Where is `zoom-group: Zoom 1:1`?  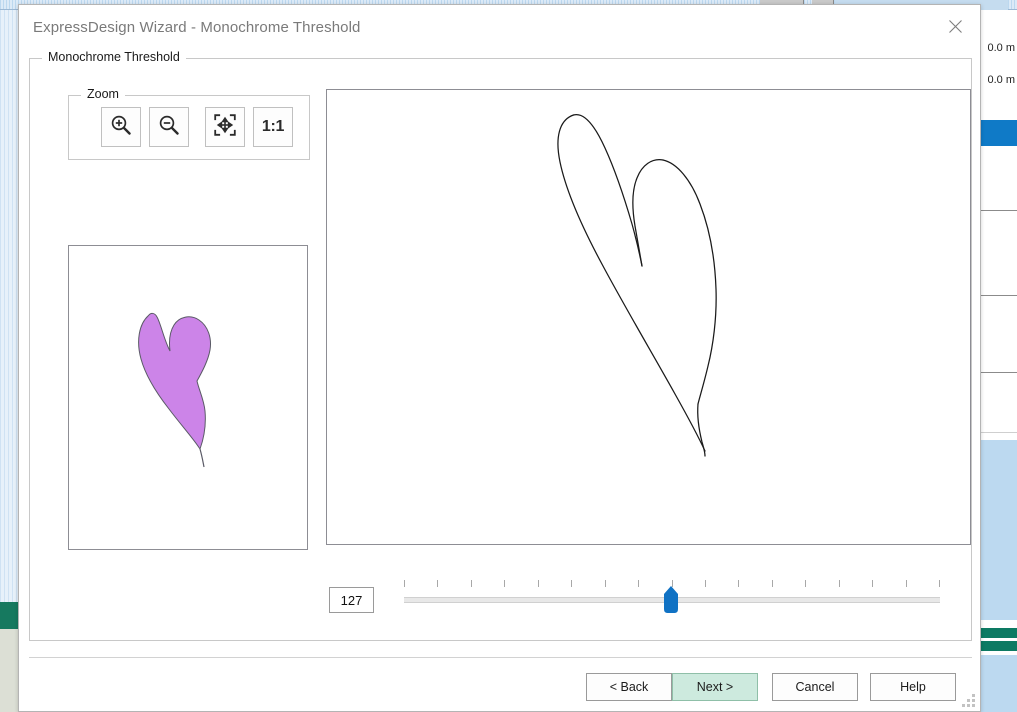
zoom-group: Zoom 1:1 is located at coordinates (189, 123).